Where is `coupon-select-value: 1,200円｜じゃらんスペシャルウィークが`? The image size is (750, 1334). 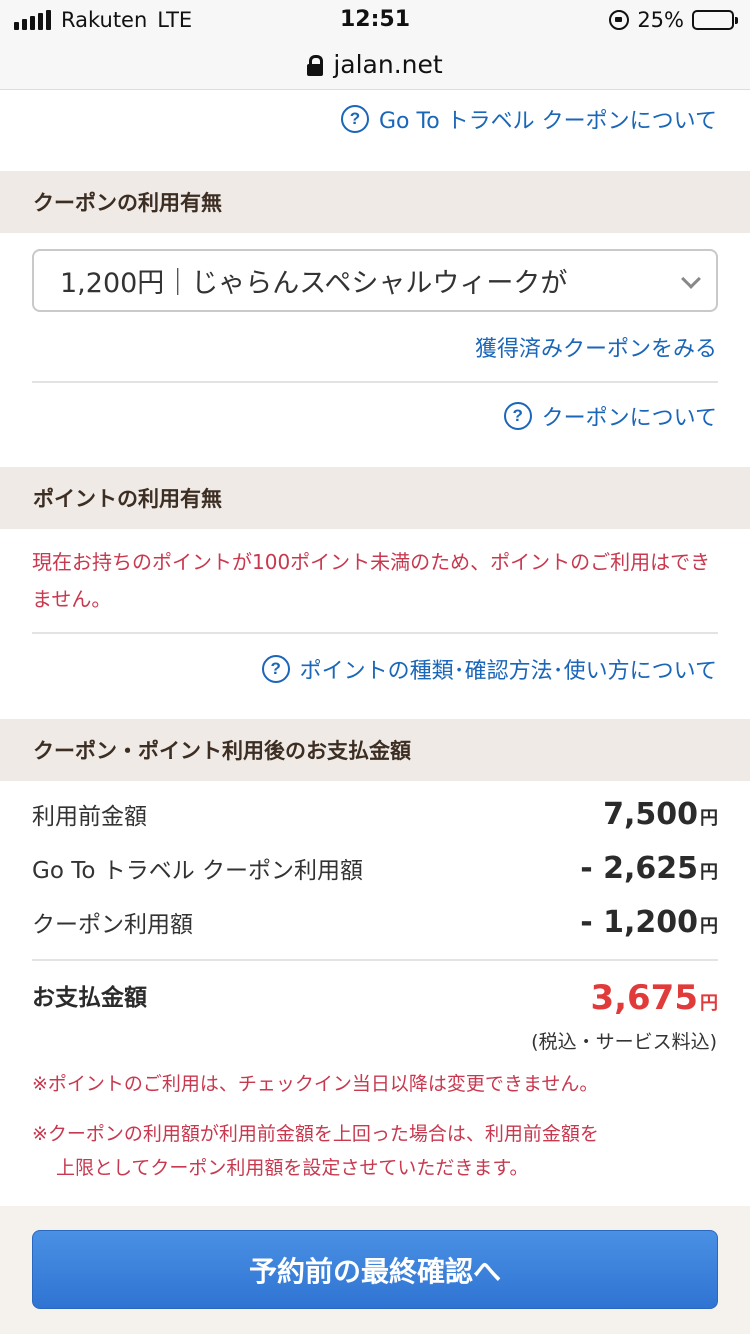 coupon-select-value: 1,200円｜じゃらんスペシャルウィークが is located at coordinates (314, 283).